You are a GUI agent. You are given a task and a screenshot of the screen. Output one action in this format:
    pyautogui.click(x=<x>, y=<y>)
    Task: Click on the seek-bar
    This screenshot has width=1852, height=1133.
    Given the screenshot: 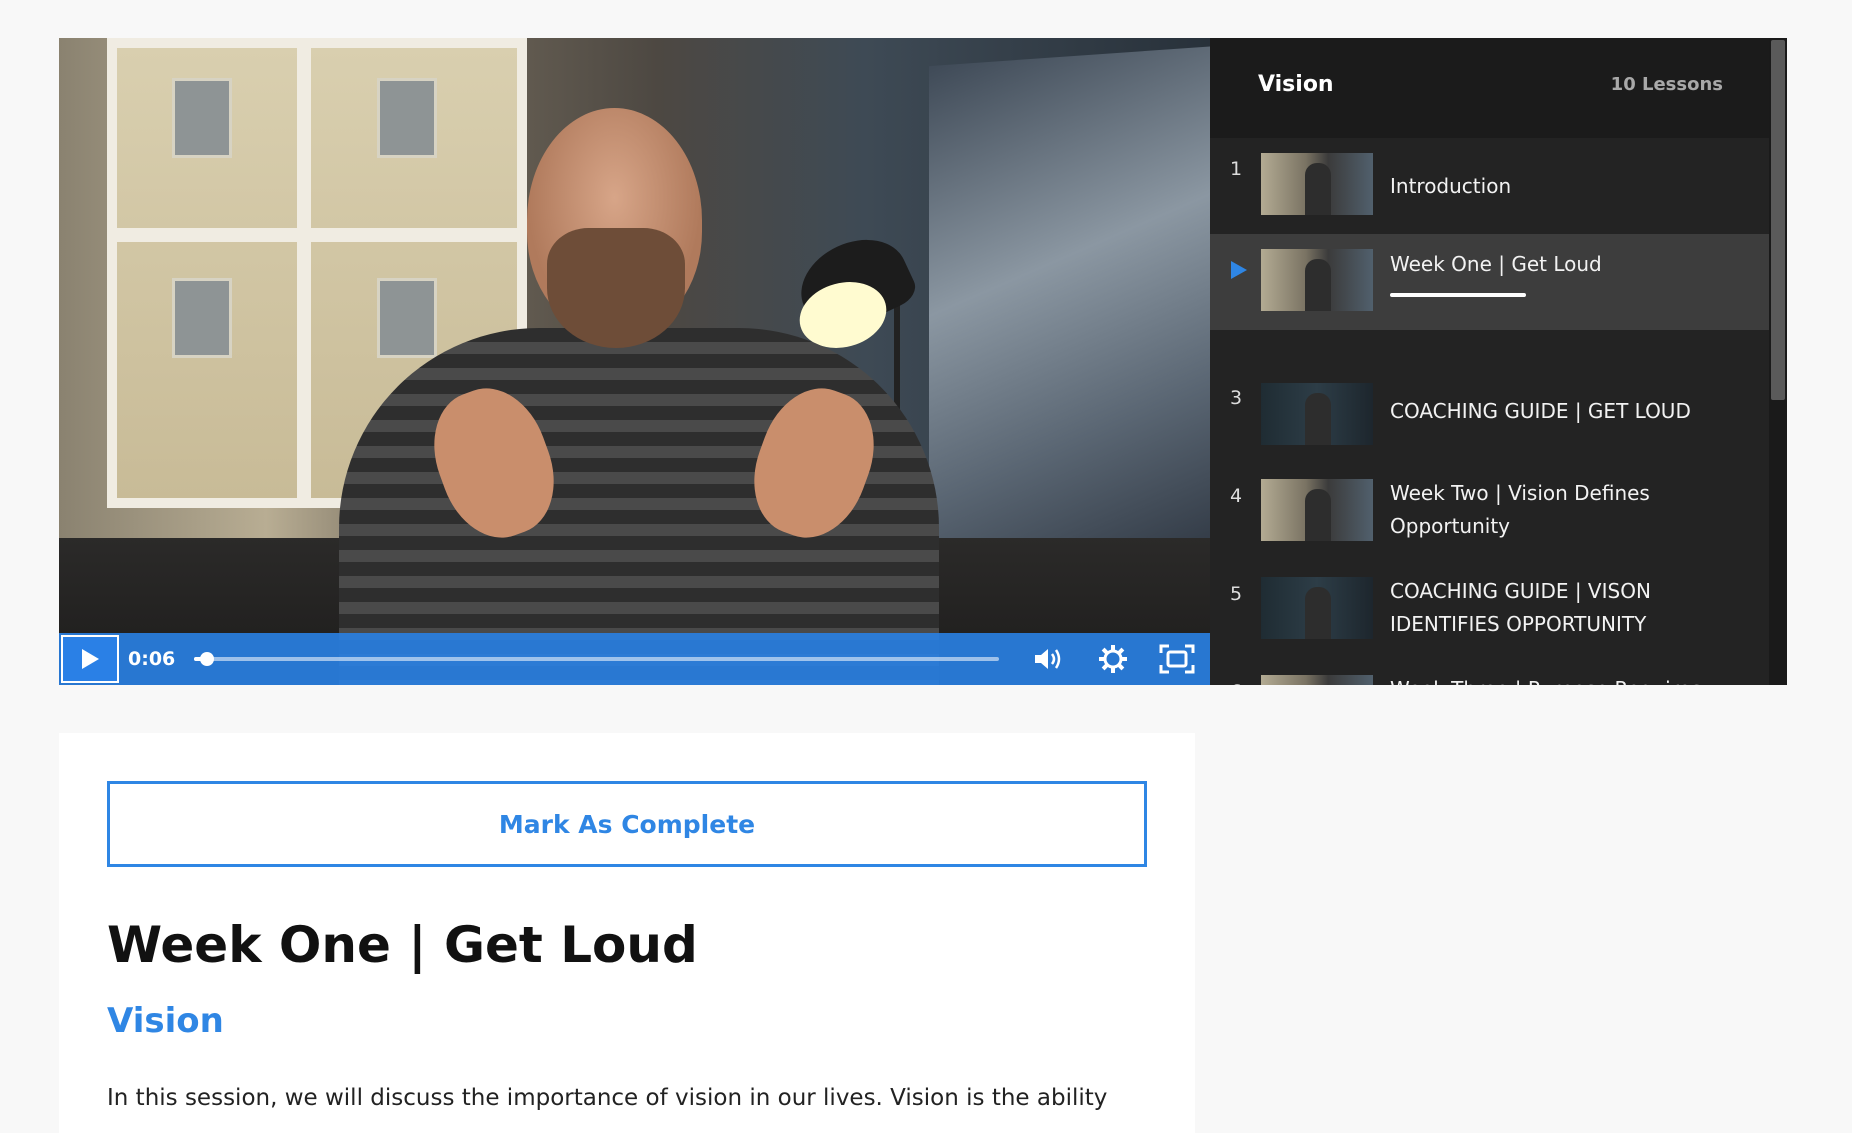 What is the action you would take?
    pyautogui.click(x=596, y=659)
    